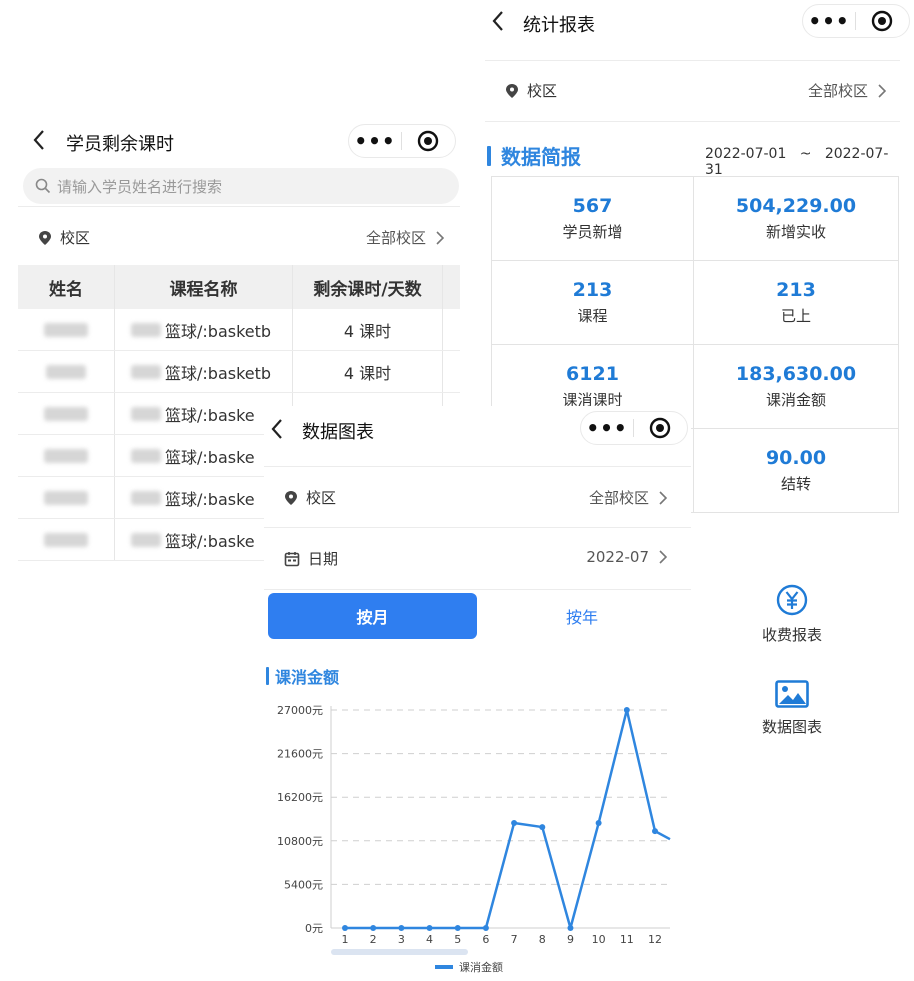  I want to click on y-tick-label: 10800元, so click(300, 841).